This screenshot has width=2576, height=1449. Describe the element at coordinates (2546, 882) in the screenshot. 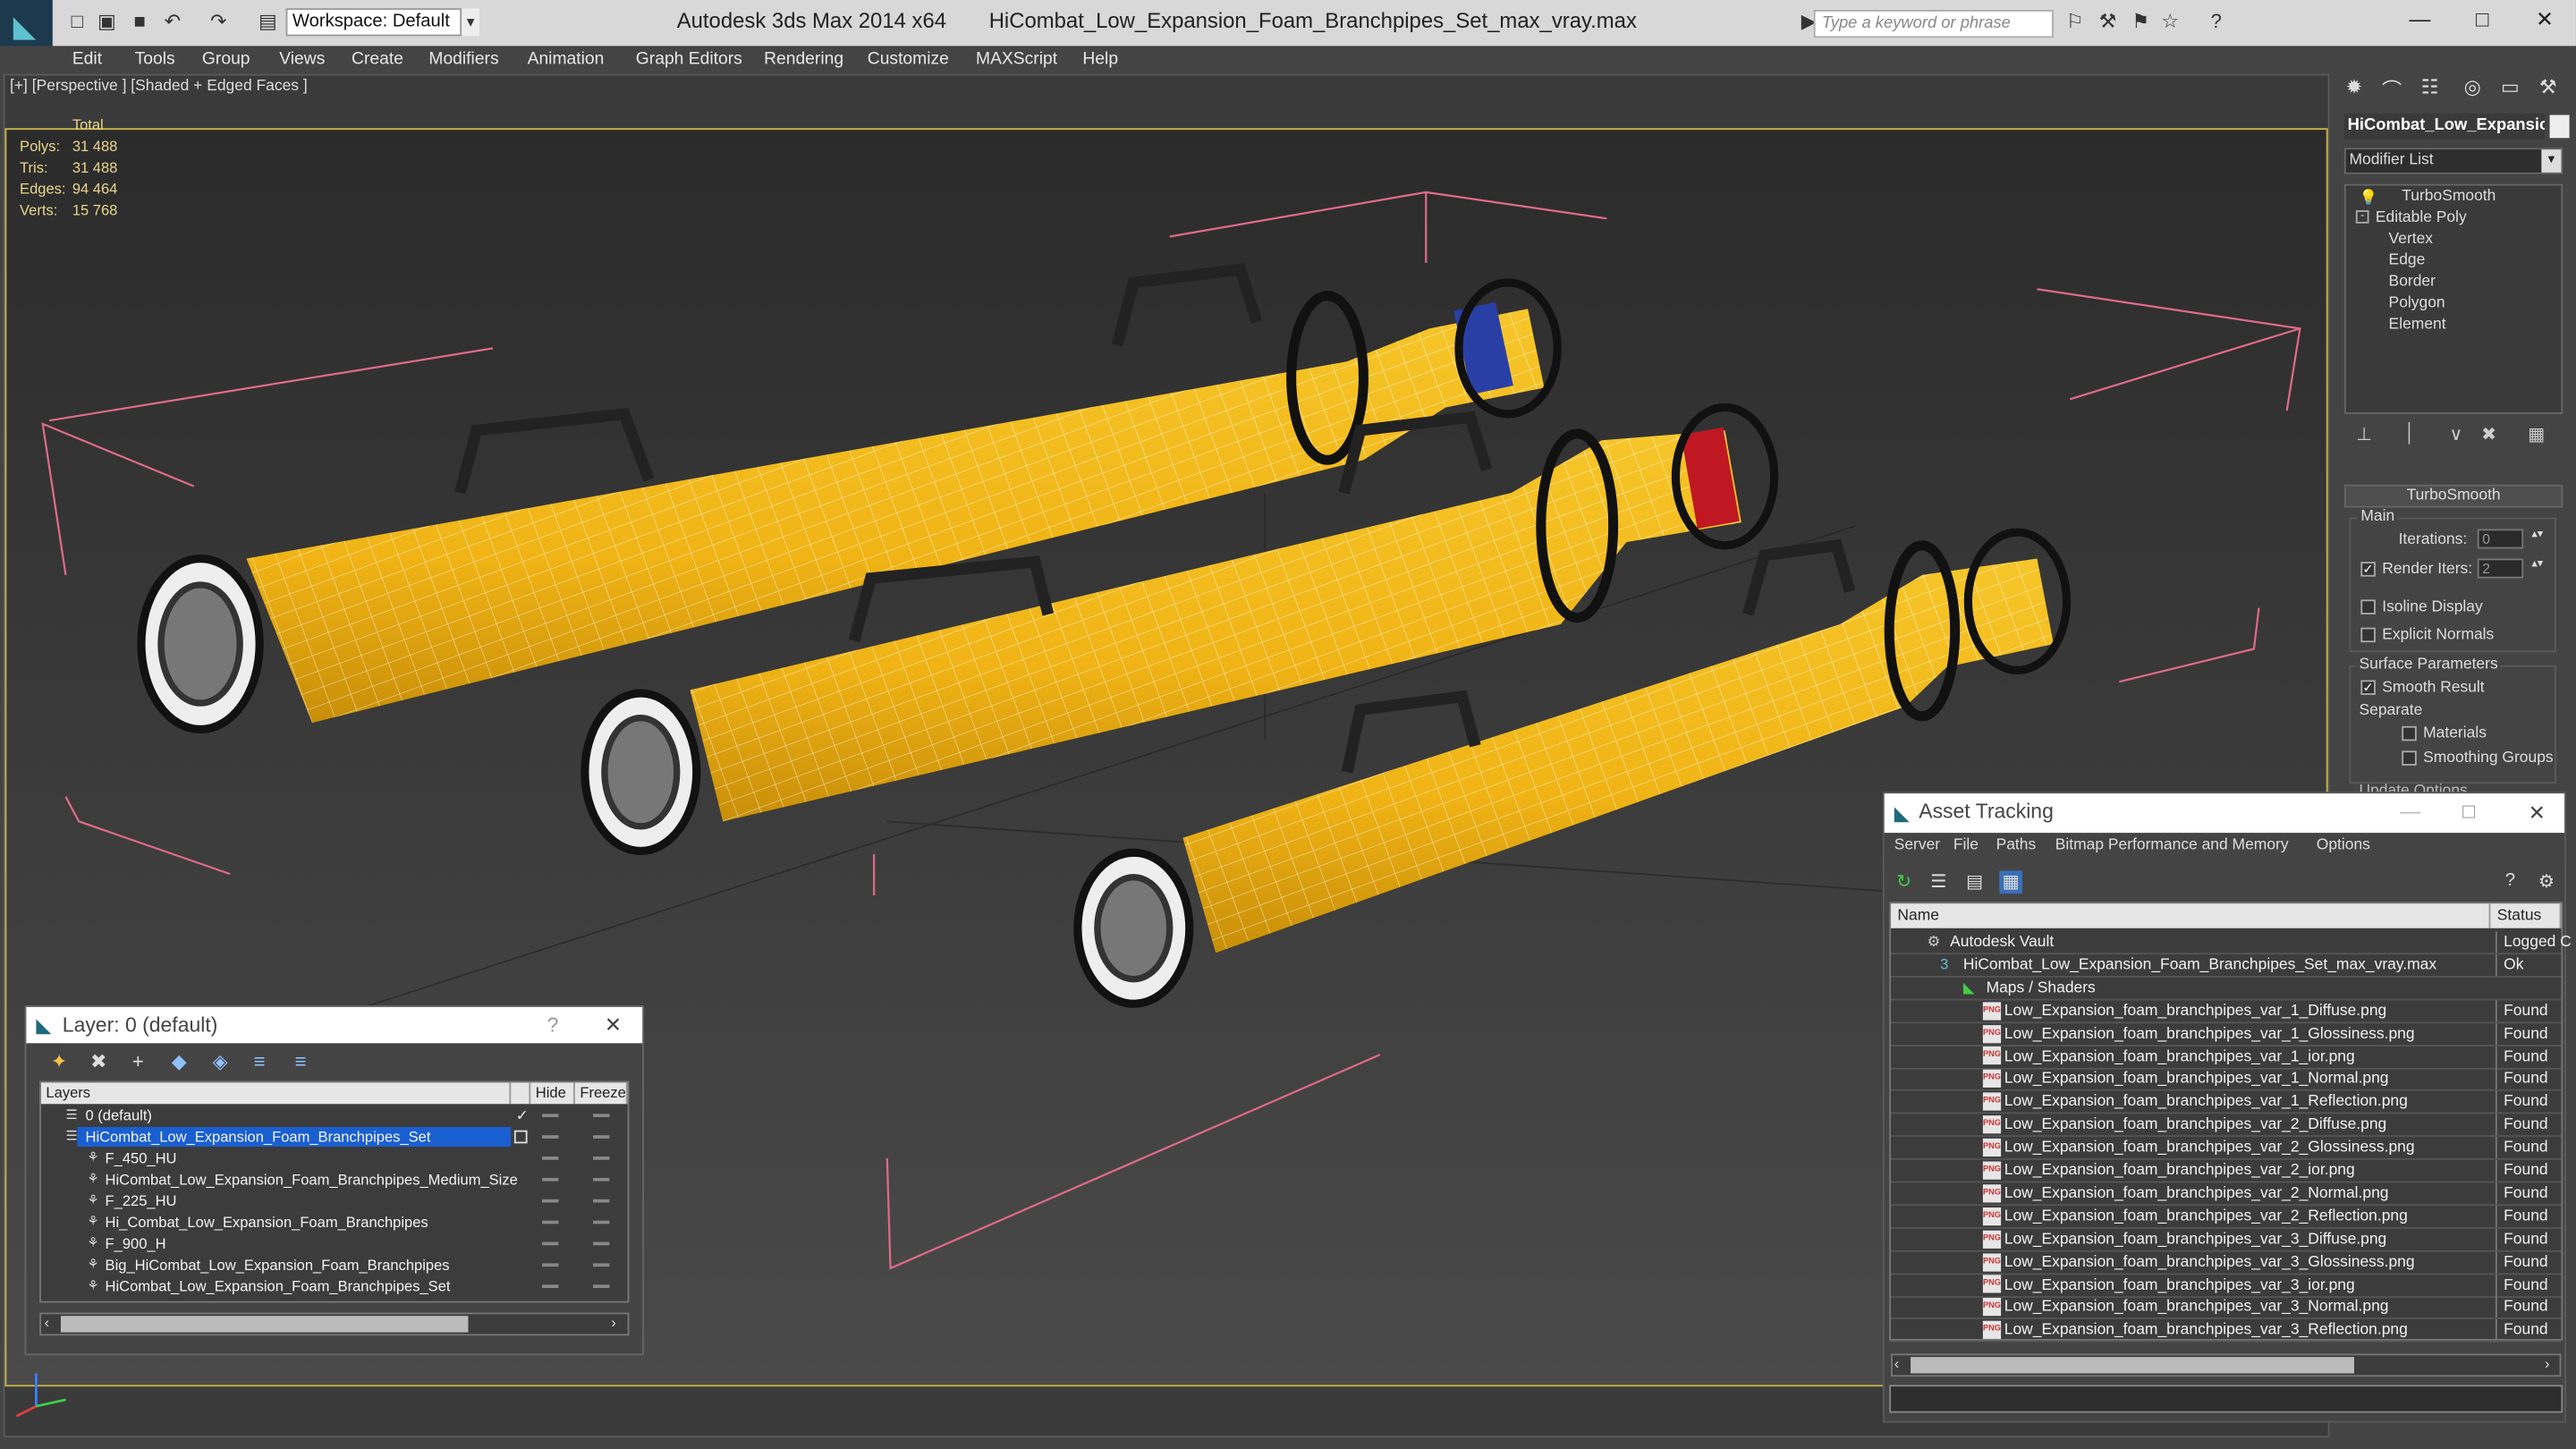

I see `settings-icon: ⚙` at that location.